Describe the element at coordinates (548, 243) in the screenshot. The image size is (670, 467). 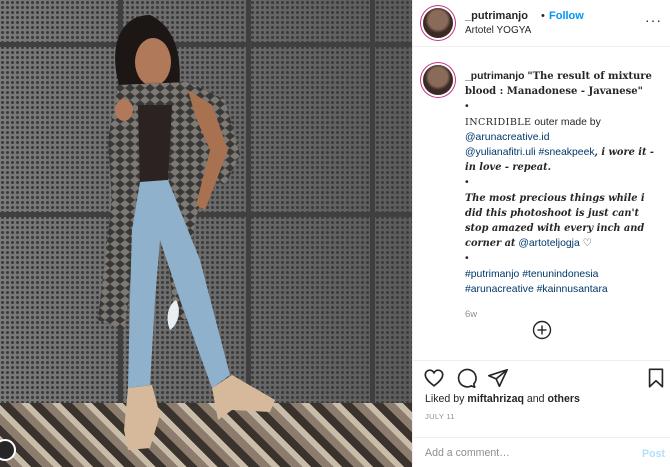
I see `mention-artoteljogja: @artoteljogja` at that location.